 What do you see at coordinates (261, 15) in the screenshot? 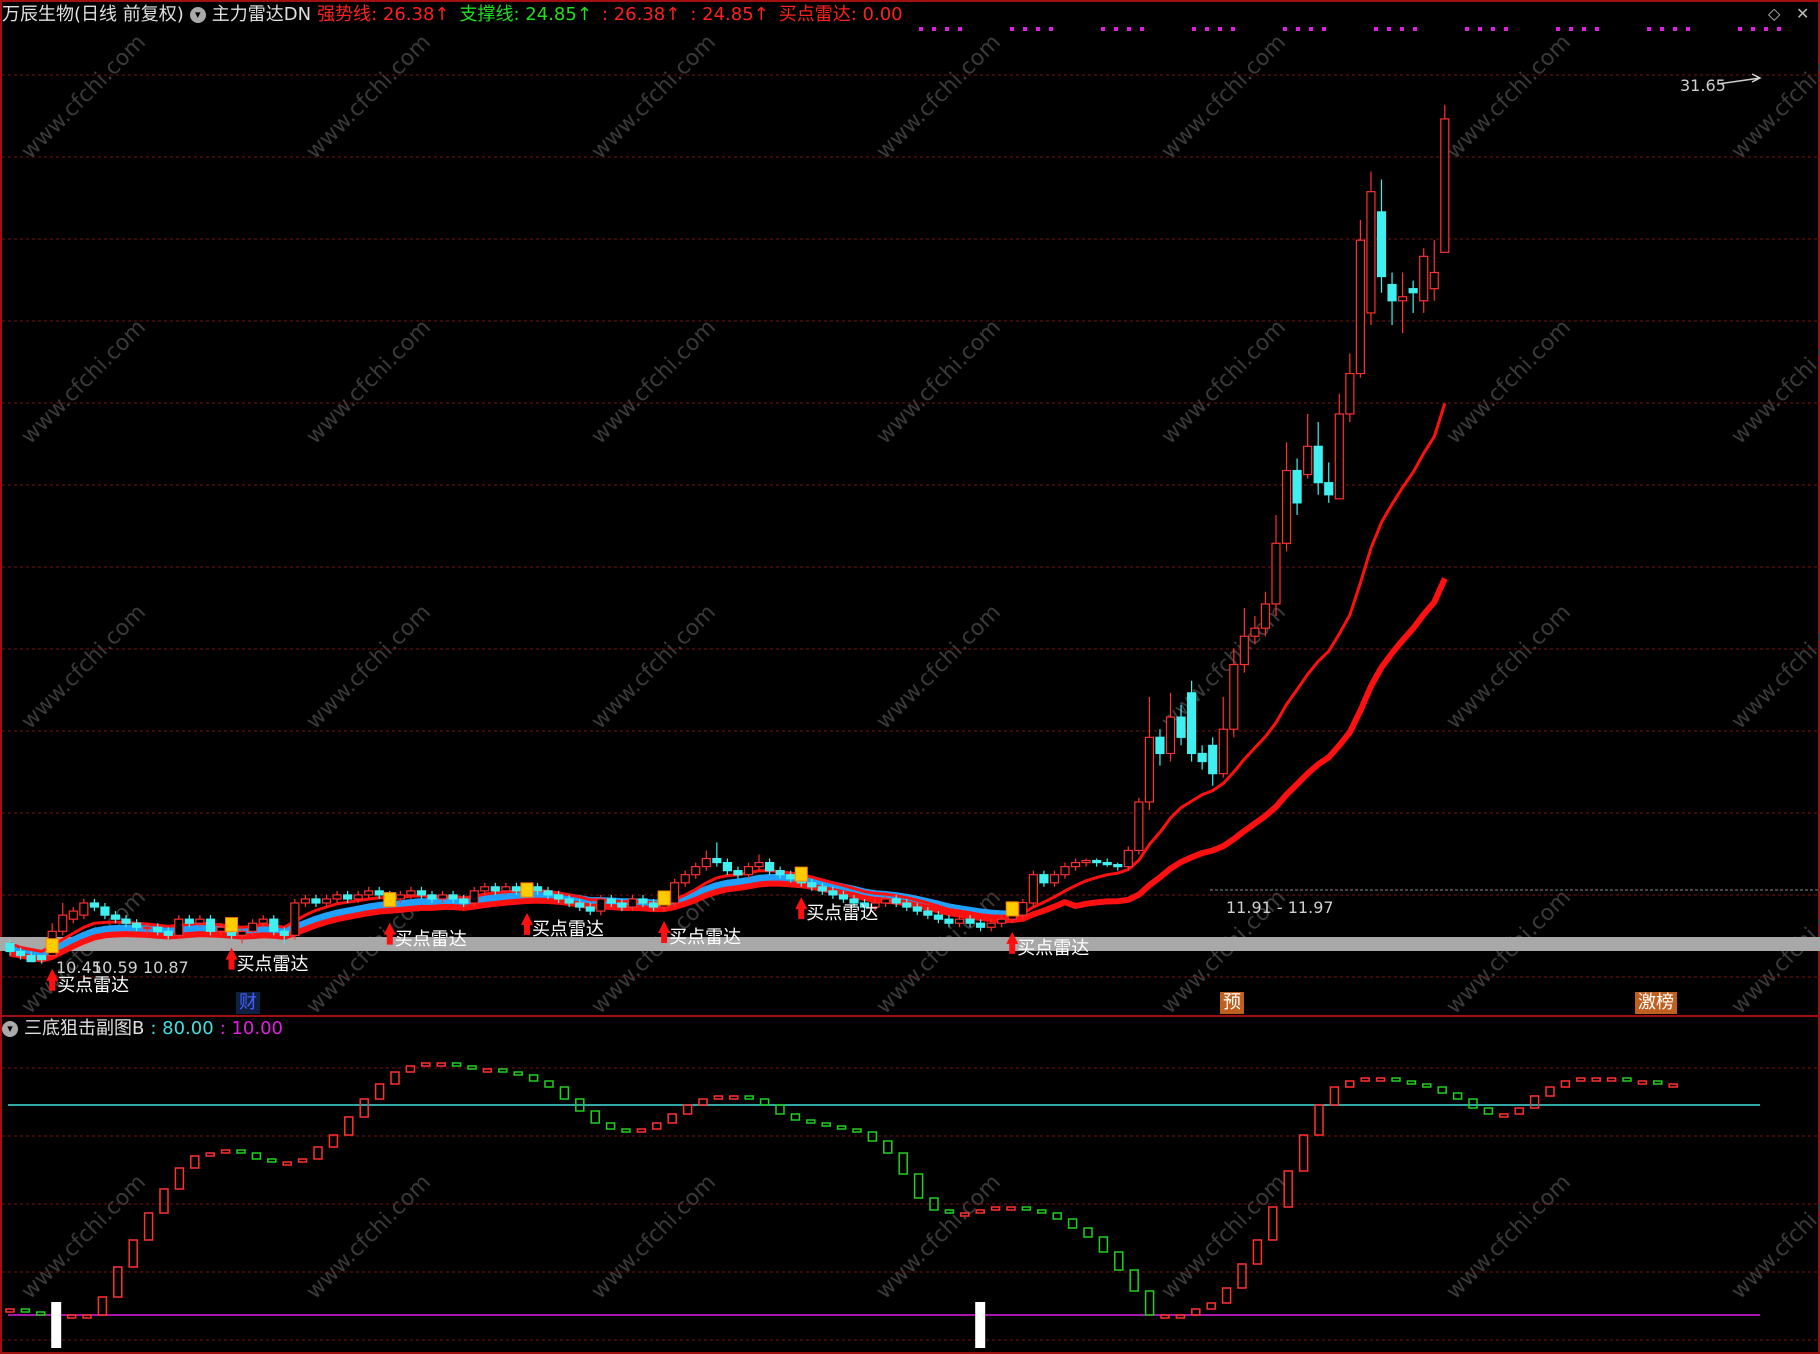
I see `indicator-name: 主力雷达DN` at bounding box center [261, 15].